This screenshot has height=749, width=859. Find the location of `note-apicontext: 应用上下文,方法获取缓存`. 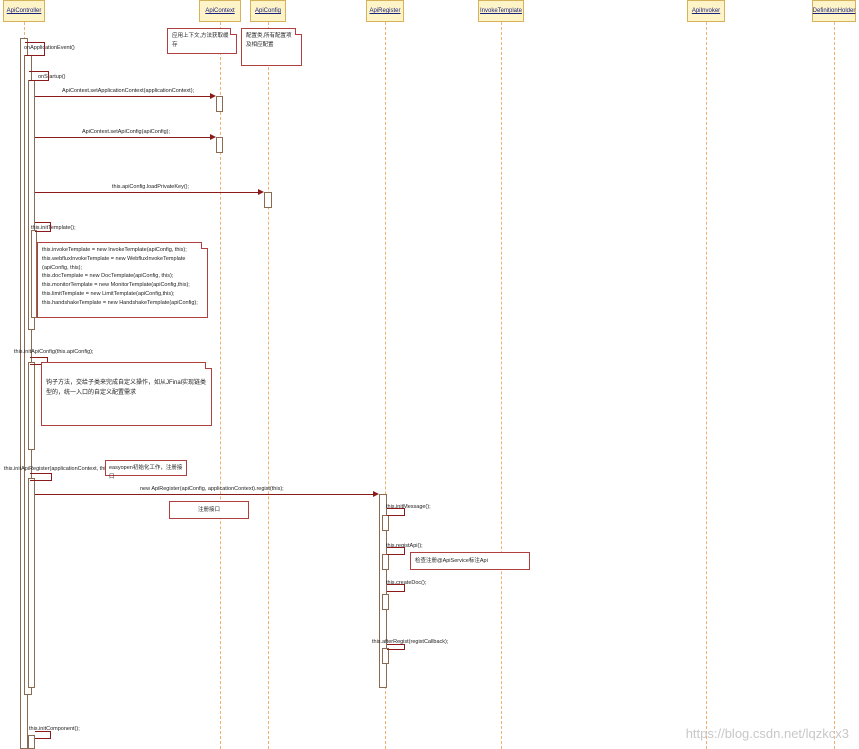

note-apicontext: 应用上下文,方法获取缓存 is located at coordinates (202, 41).